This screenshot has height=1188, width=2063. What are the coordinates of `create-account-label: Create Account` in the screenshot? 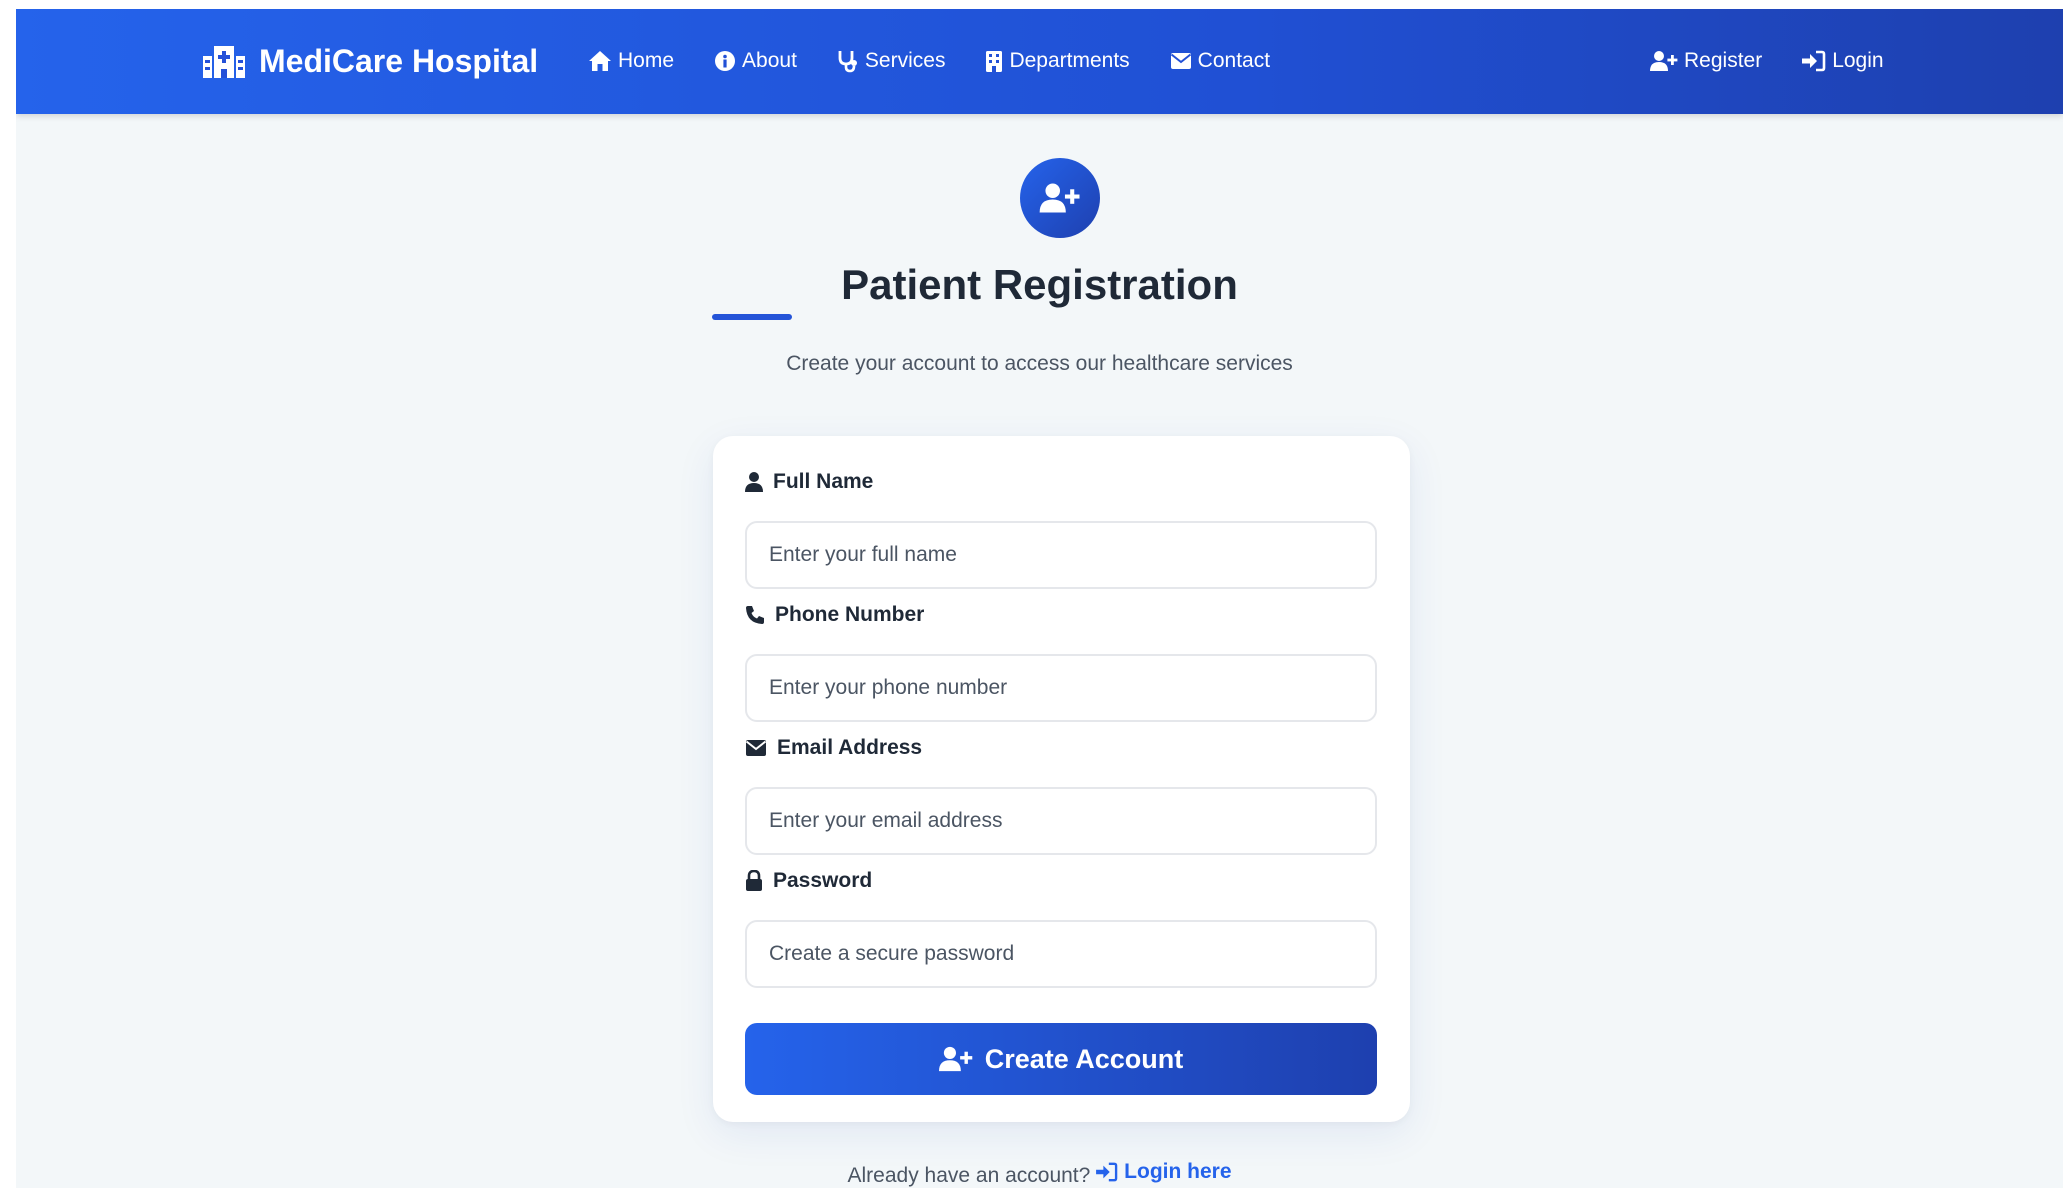 It's located at (1084, 1058).